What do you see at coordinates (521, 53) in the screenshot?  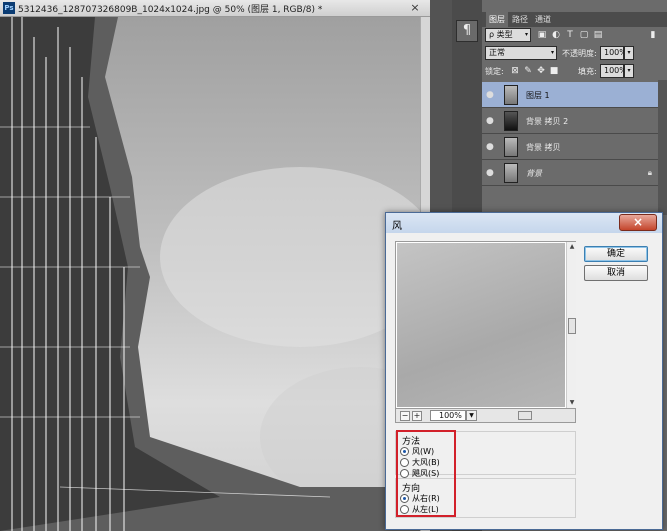 I see `blend-mode-select: 正常 ▾` at bounding box center [521, 53].